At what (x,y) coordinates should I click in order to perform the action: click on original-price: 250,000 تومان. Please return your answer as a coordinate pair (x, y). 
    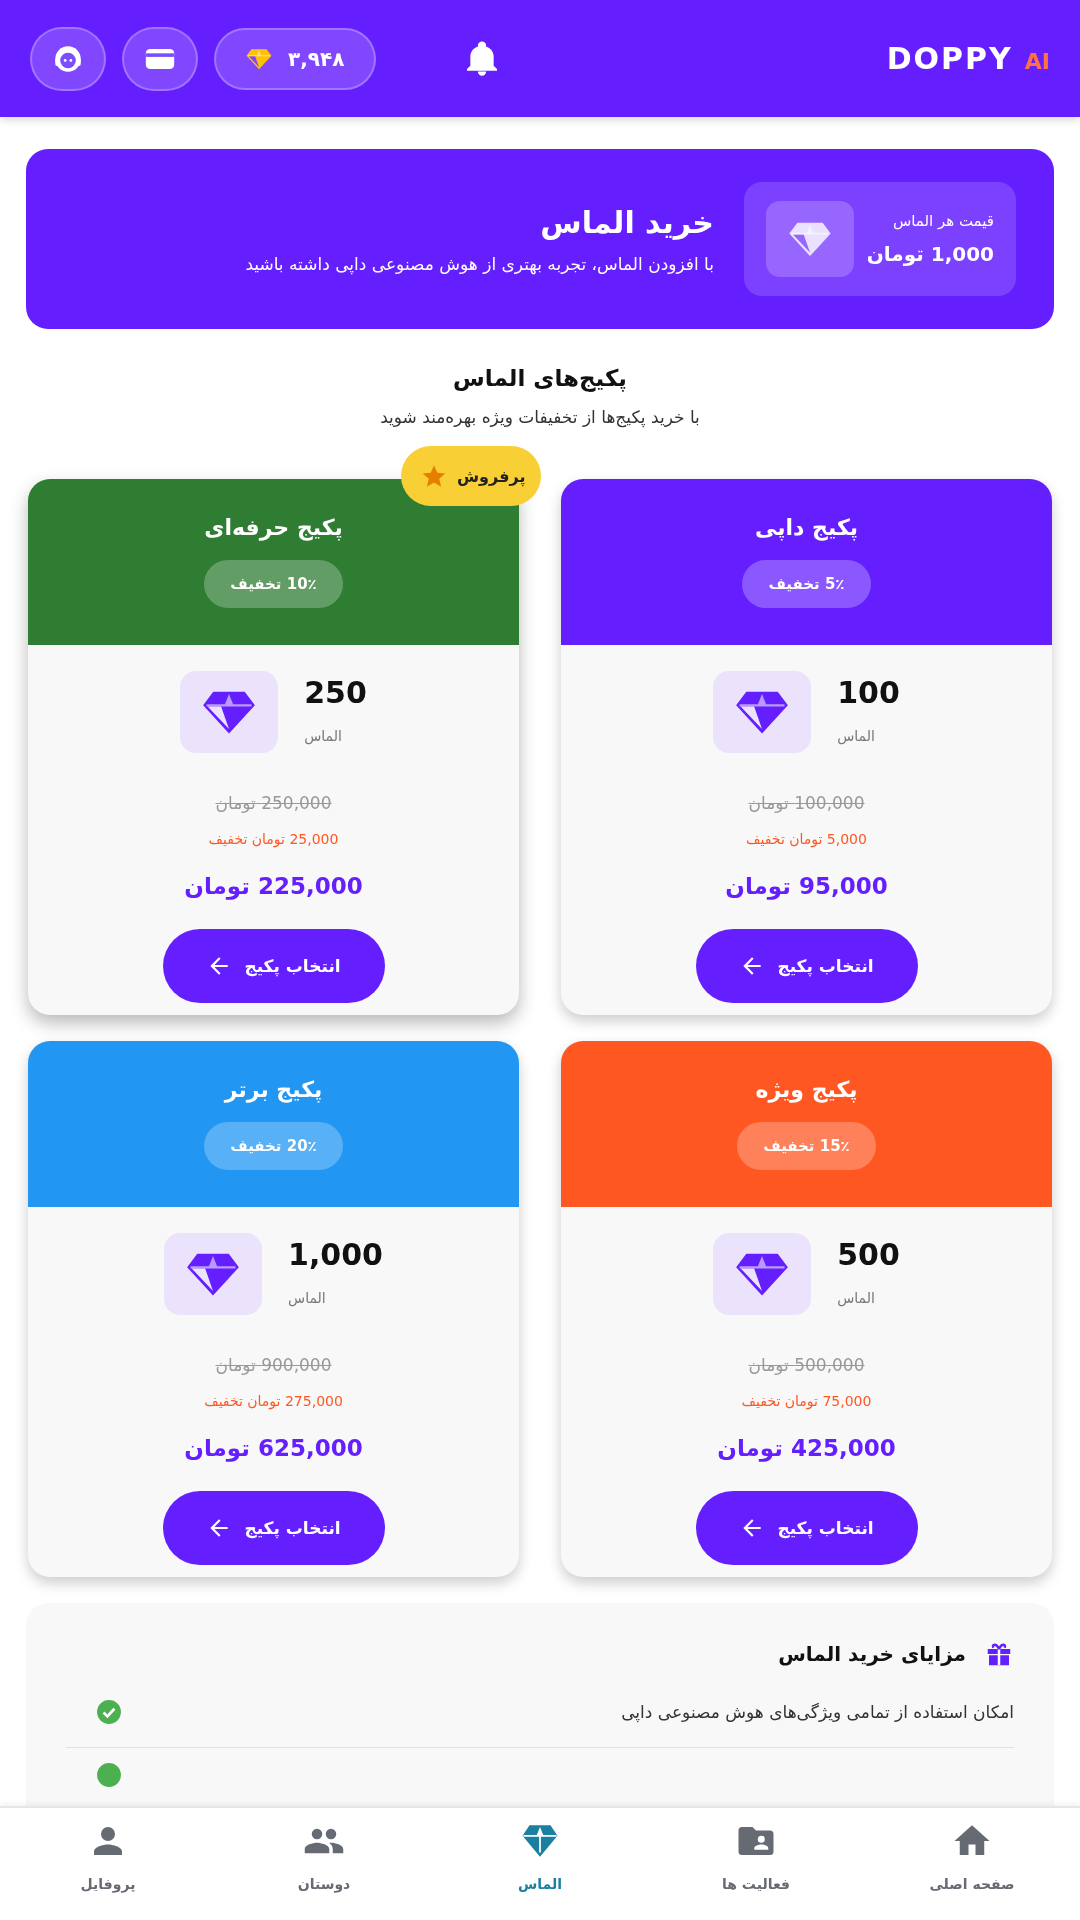
    Looking at the image, I should click on (273, 803).